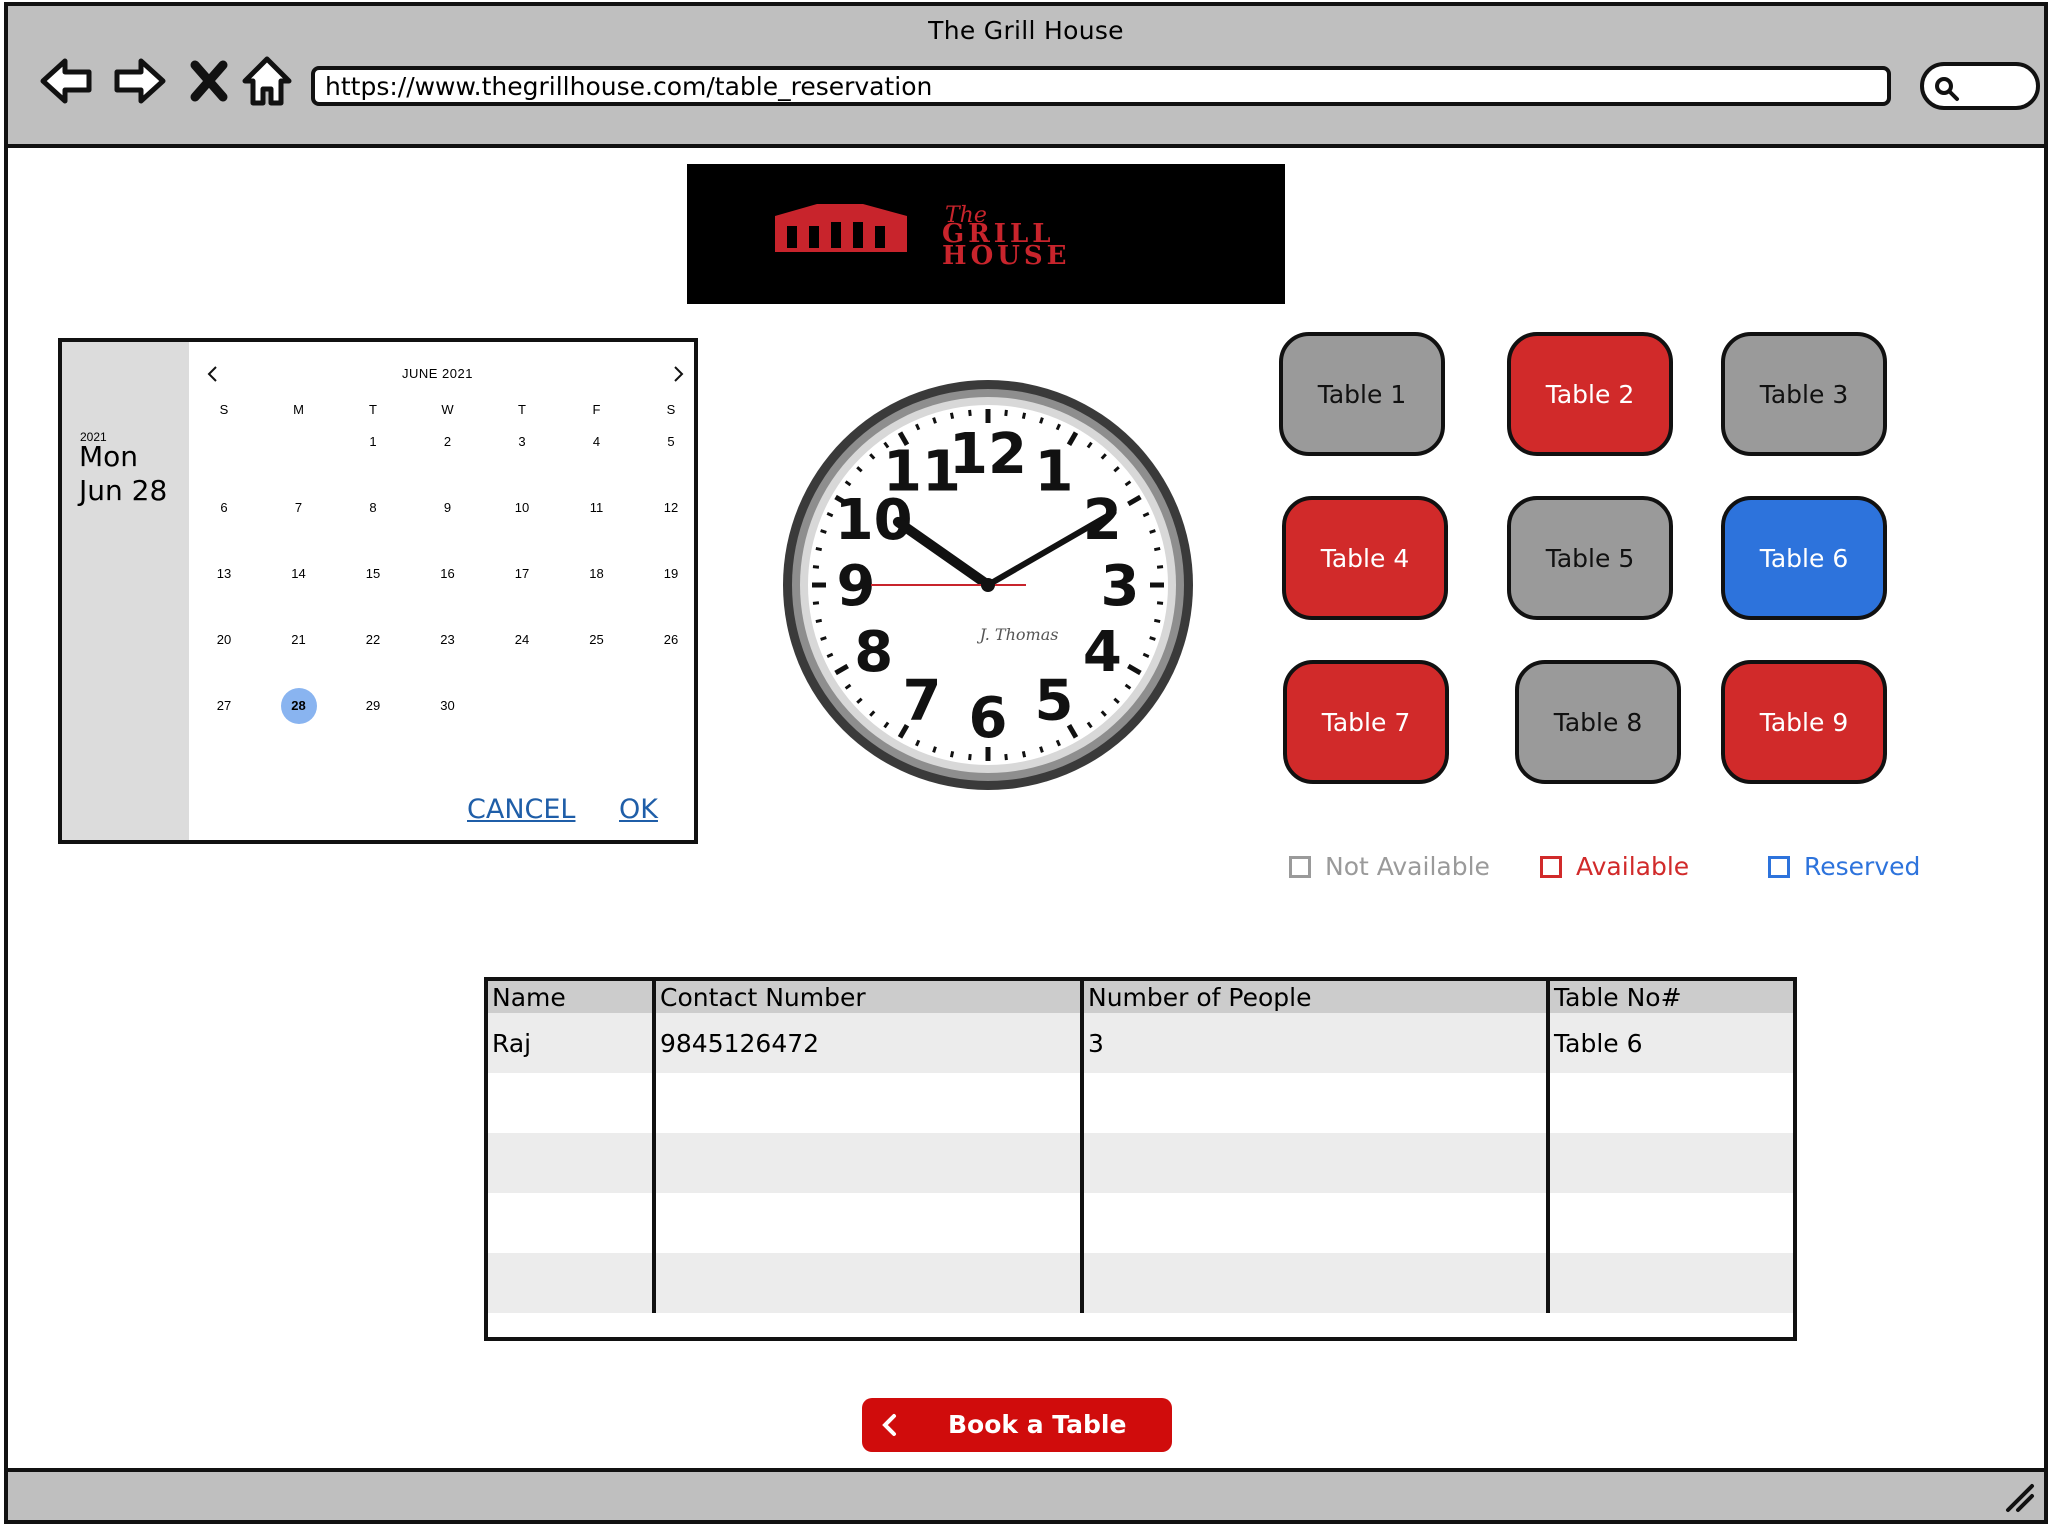  Describe the element at coordinates (109, 456) in the screenshot. I see `selected-weekday: Mon` at that location.